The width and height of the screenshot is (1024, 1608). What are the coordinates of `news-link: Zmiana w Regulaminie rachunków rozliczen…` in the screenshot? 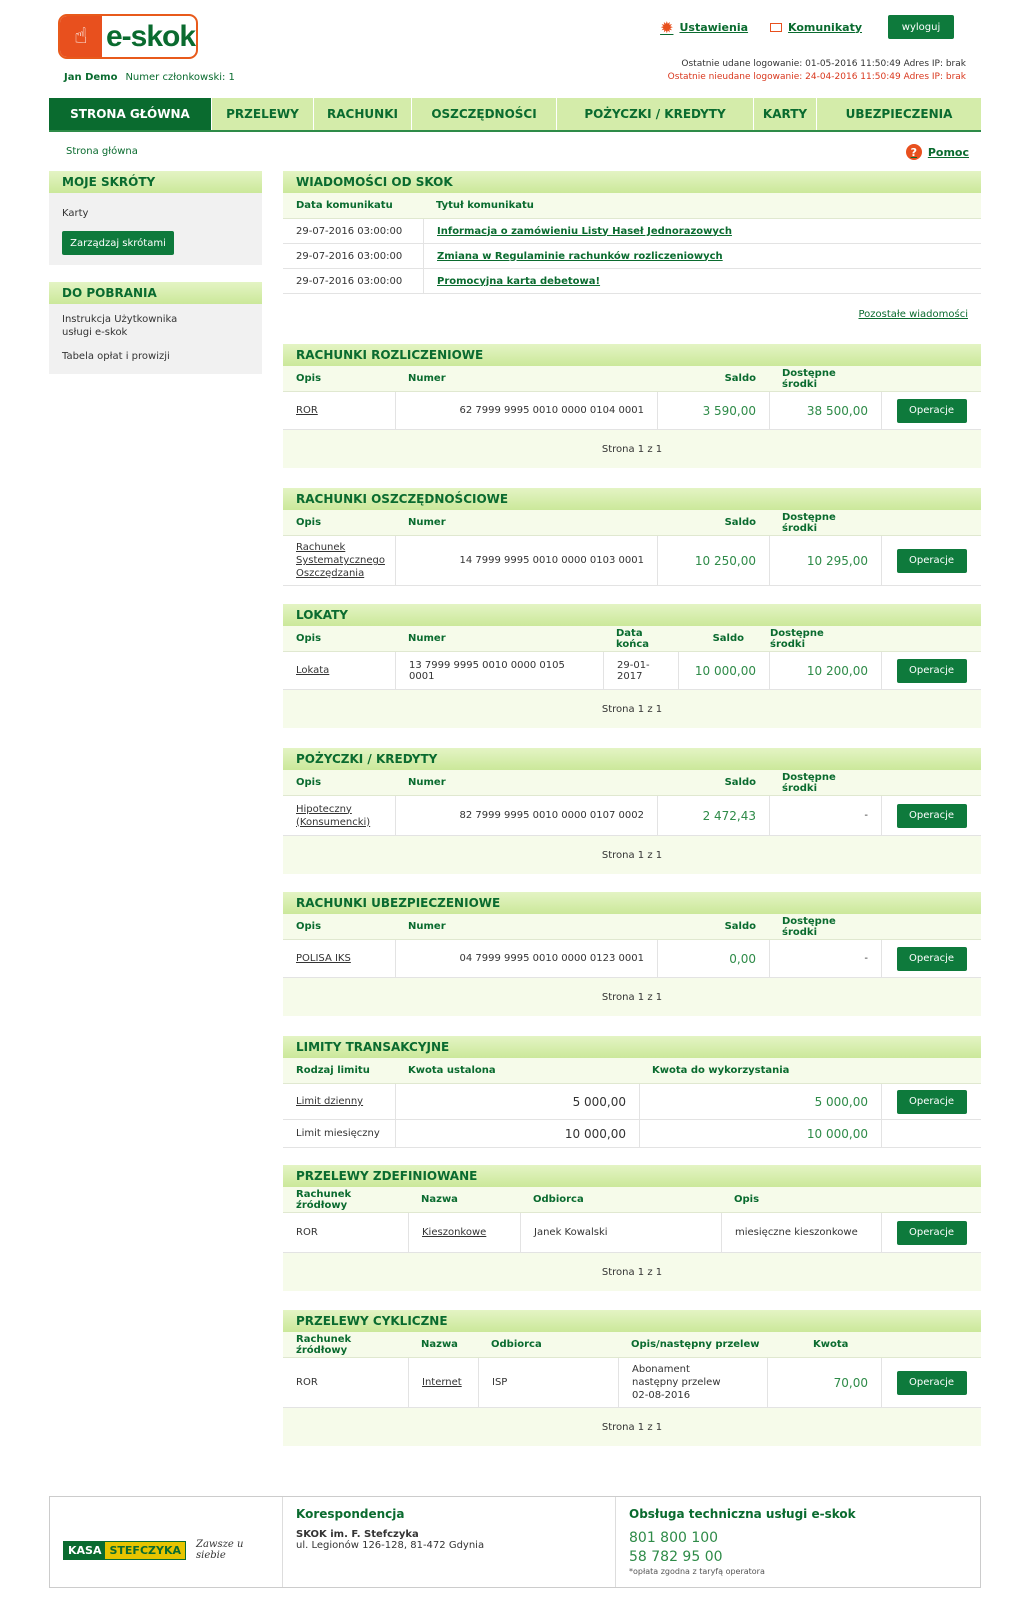 It's located at (579, 256).